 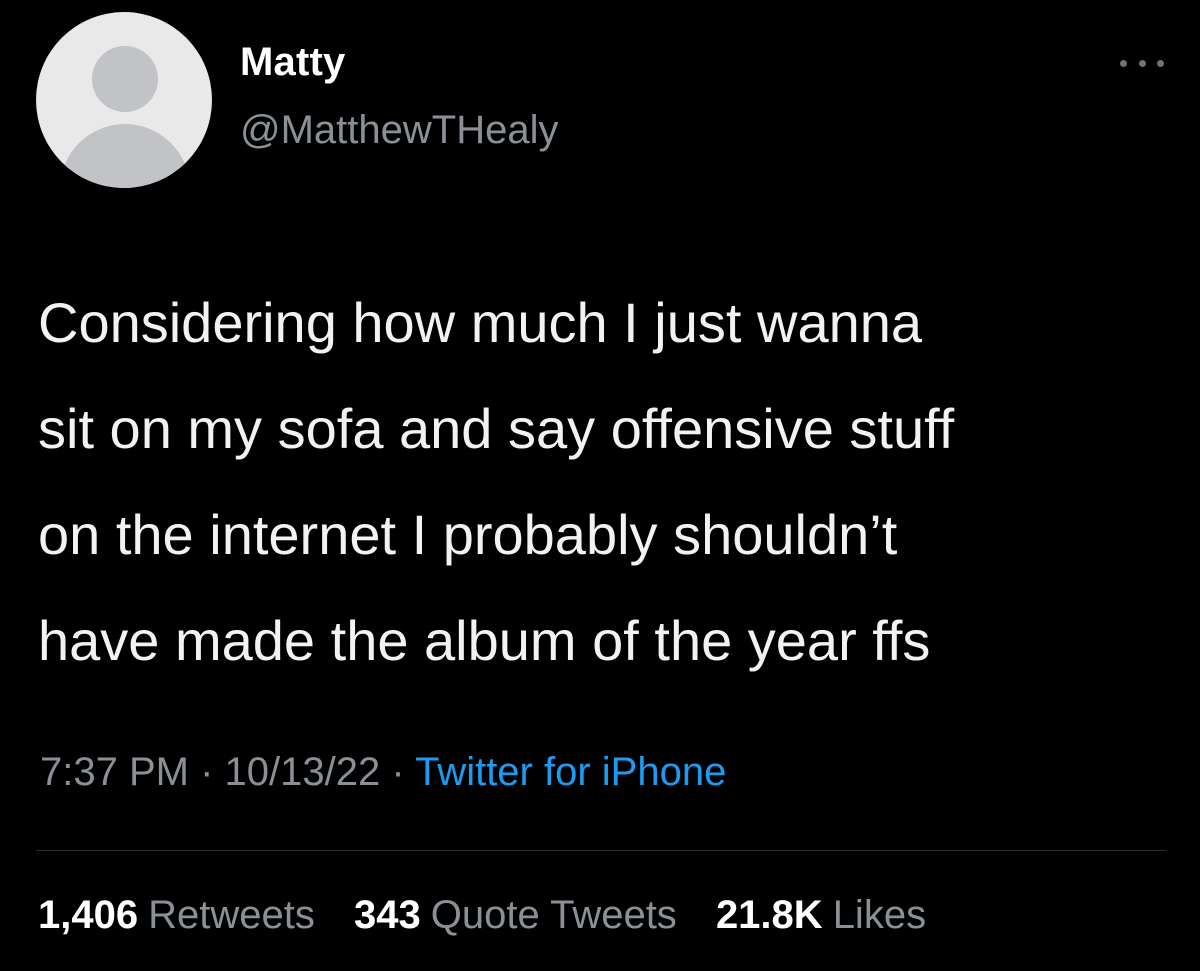 What do you see at coordinates (383, 772) in the screenshot?
I see `tweet-meta: 7:37 PM · 10/13/22 · Twitter for iPhone` at bounding box center [383, 772].